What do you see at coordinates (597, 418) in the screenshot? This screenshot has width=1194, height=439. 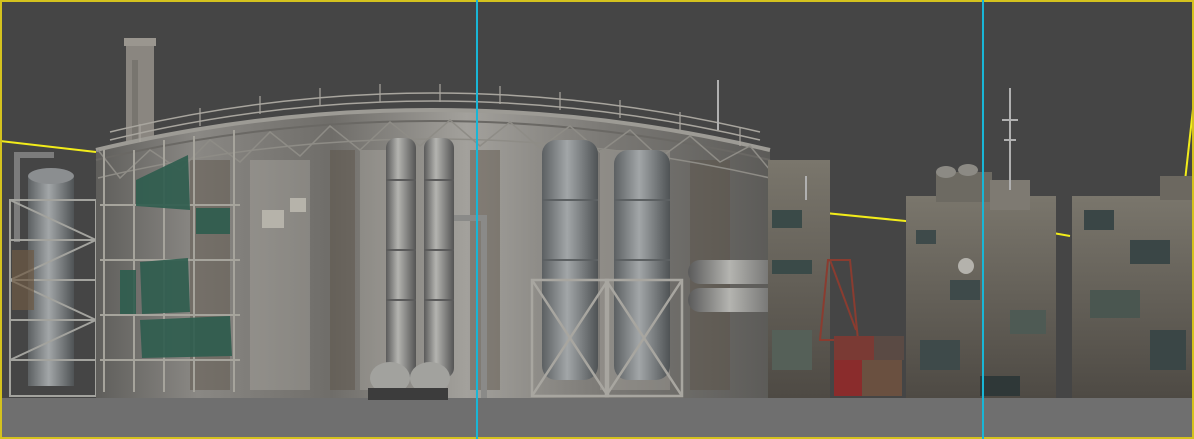 I see `ground-plane` at bounding box center [597, 418].